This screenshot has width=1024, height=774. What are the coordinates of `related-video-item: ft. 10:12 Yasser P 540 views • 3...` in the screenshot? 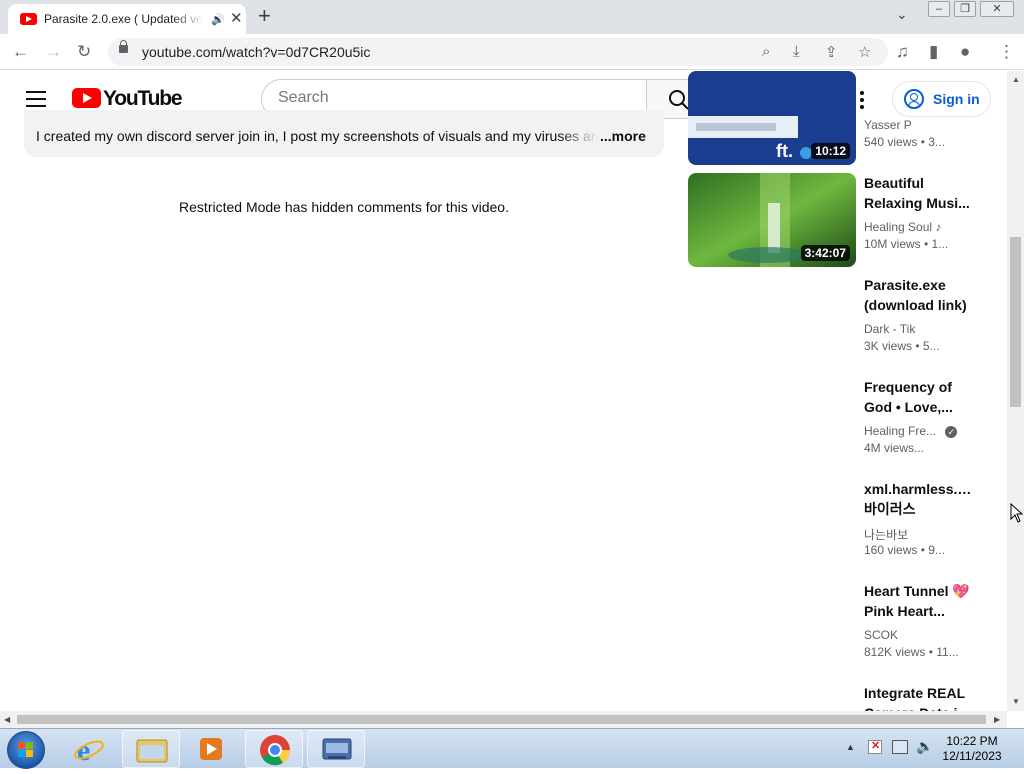 It's located at (833, 118).